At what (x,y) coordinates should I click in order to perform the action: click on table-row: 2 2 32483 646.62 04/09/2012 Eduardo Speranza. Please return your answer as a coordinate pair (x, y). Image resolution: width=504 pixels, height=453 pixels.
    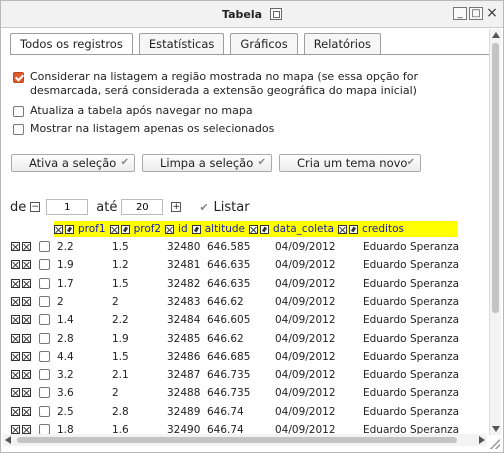
    Looking at the image, I should click on (251, 302).